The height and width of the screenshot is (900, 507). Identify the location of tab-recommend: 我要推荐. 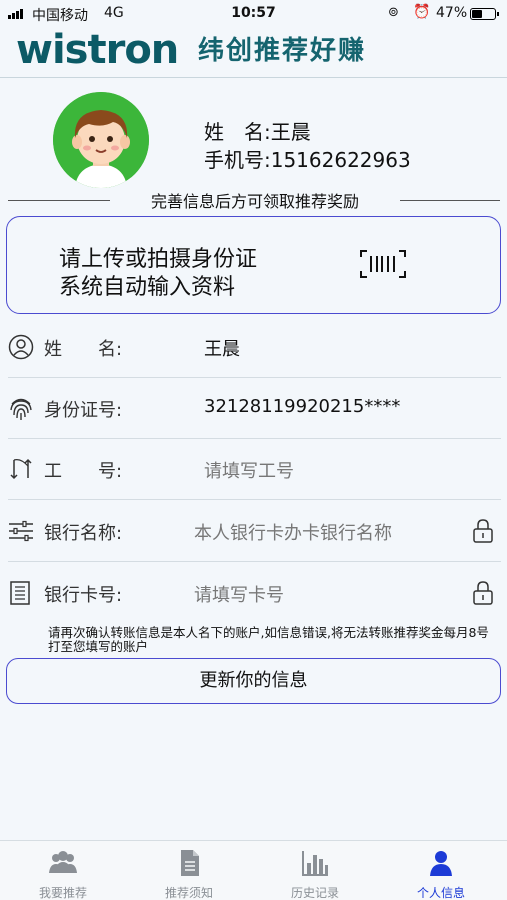
(63, 870).